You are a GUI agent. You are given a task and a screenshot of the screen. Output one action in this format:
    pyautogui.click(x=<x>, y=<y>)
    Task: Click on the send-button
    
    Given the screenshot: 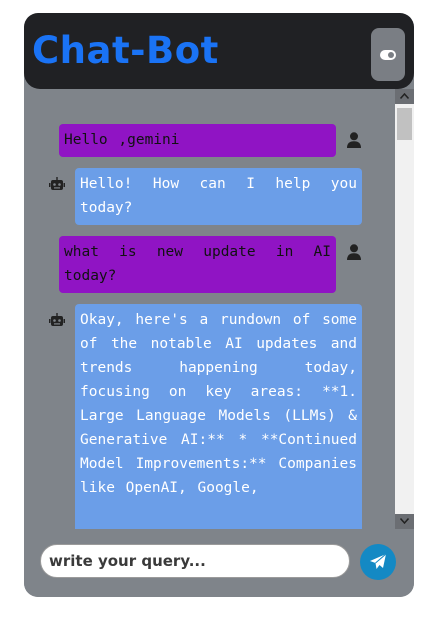 What is the action you would take?
    pyautogui.click(x=378, y=562)
    